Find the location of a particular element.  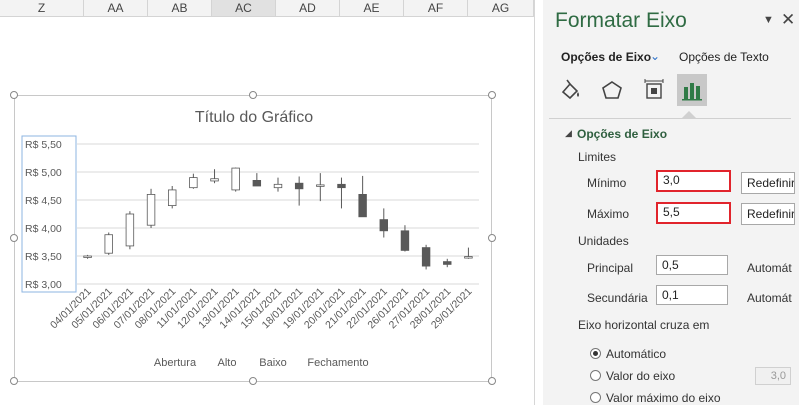

min-bound-input: 3,0 is located at coordinates (693, 181).